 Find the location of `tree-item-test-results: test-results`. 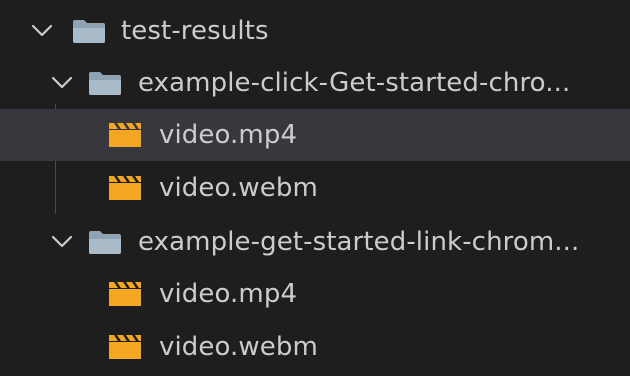

tree-item-test-results: test-results is located at coordinates (315, 31).